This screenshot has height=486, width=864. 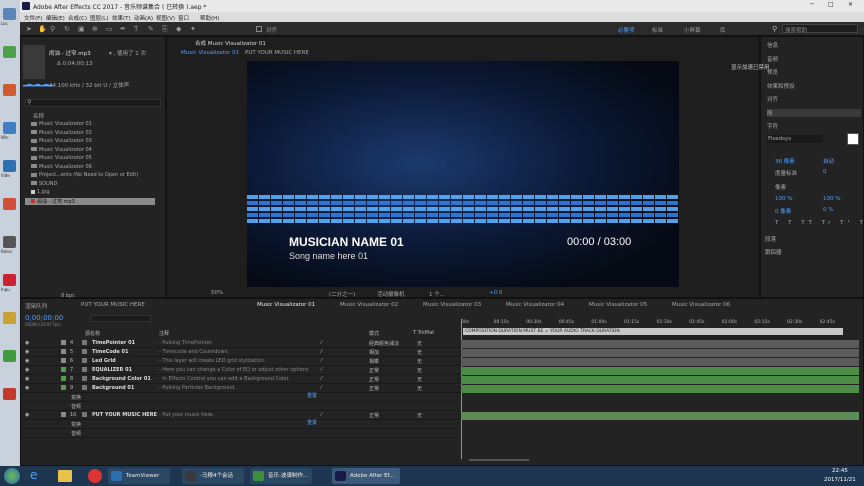 What do you see at coordinates (369, 305) in the screenshot?
I see `timeline-tab: Music Visualizator 02` at bounding box center [369, 305].